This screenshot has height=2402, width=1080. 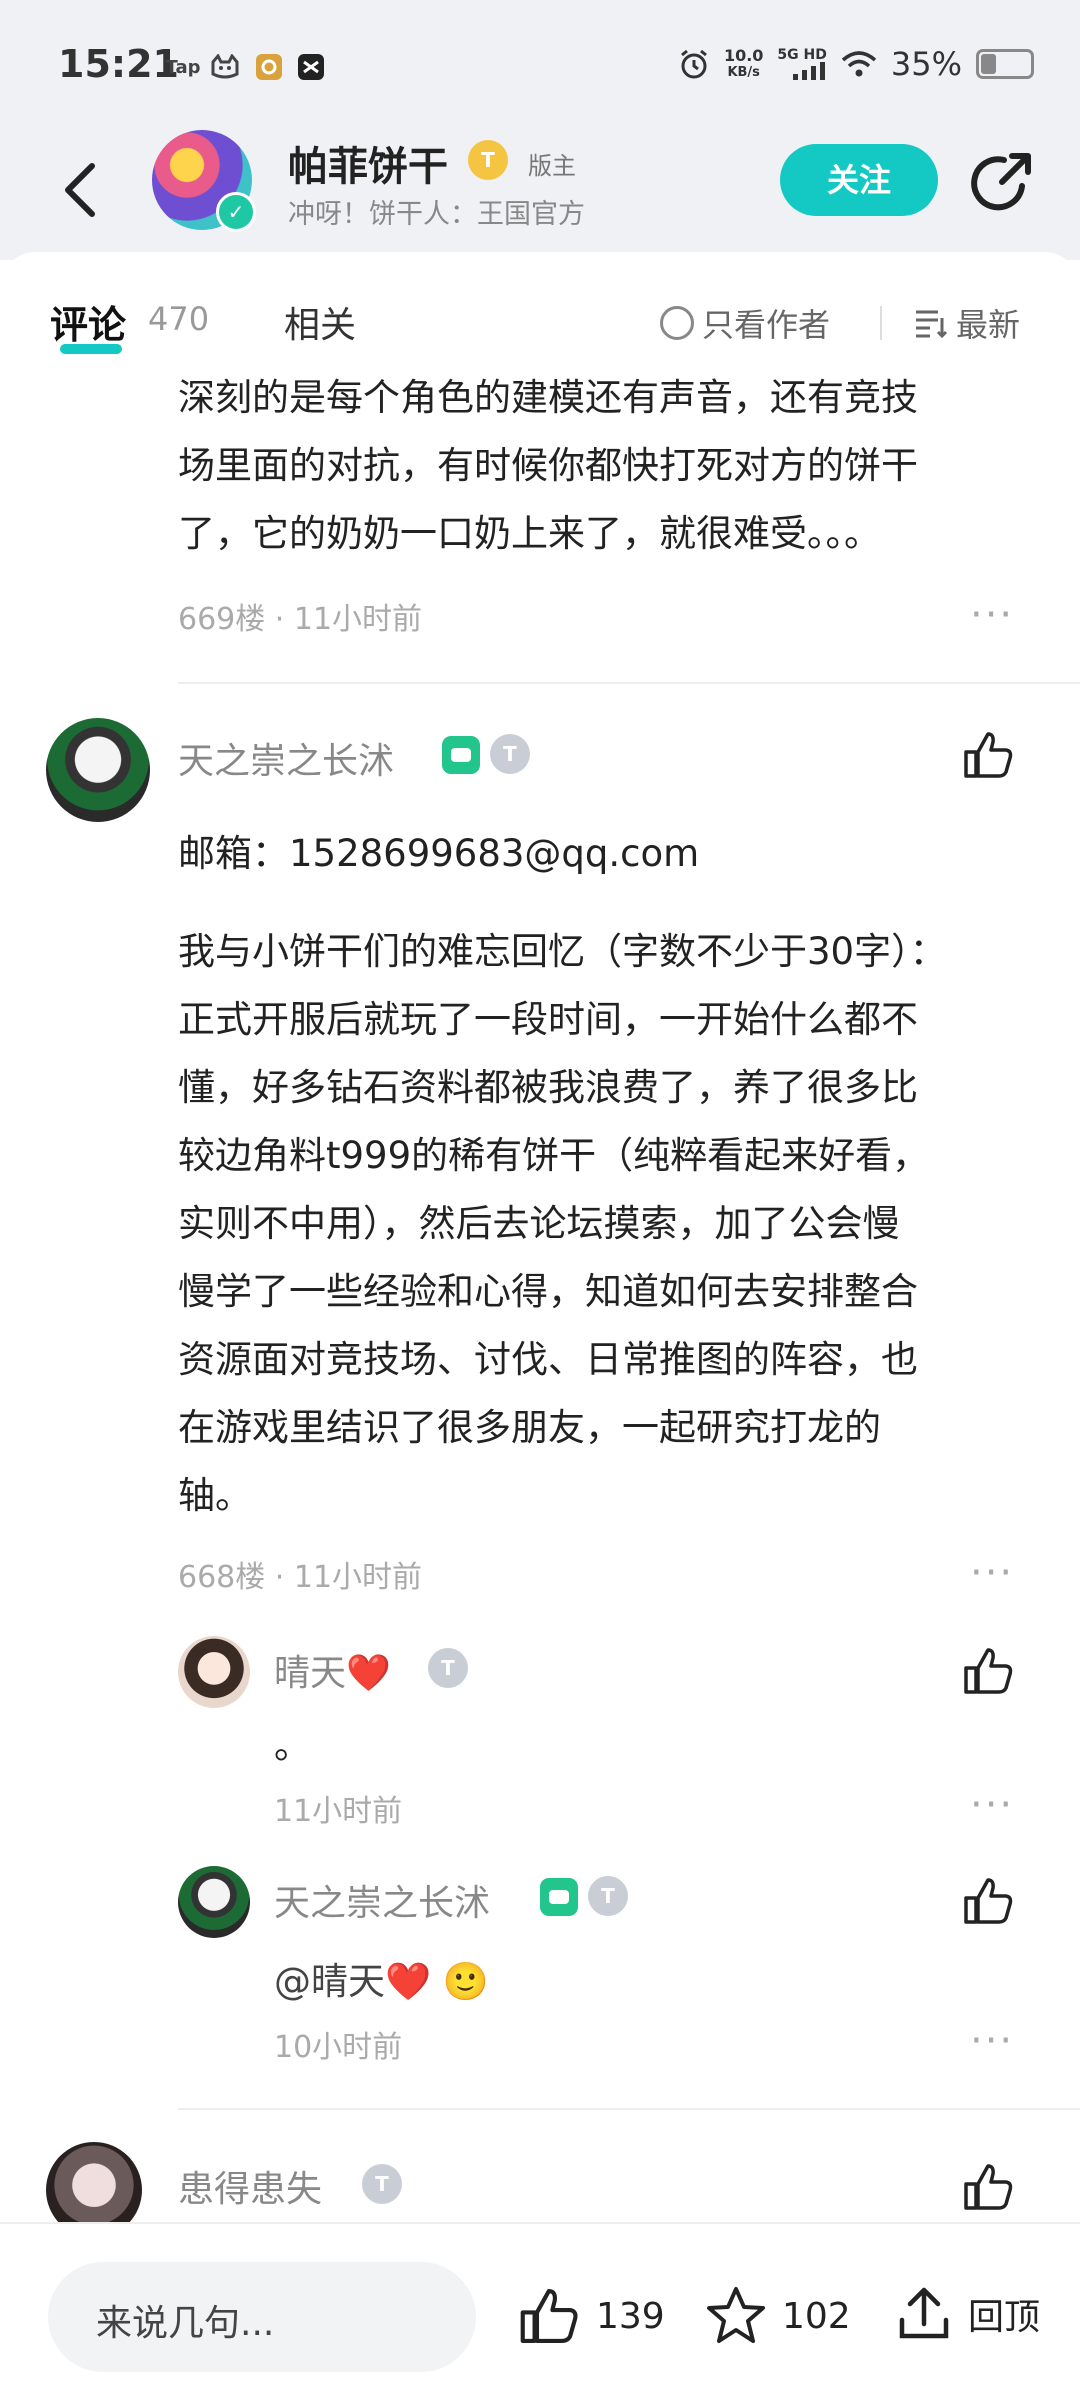 I want to click on reply-2-username: 天之崇之长沭, so click(x=382, y=1900).